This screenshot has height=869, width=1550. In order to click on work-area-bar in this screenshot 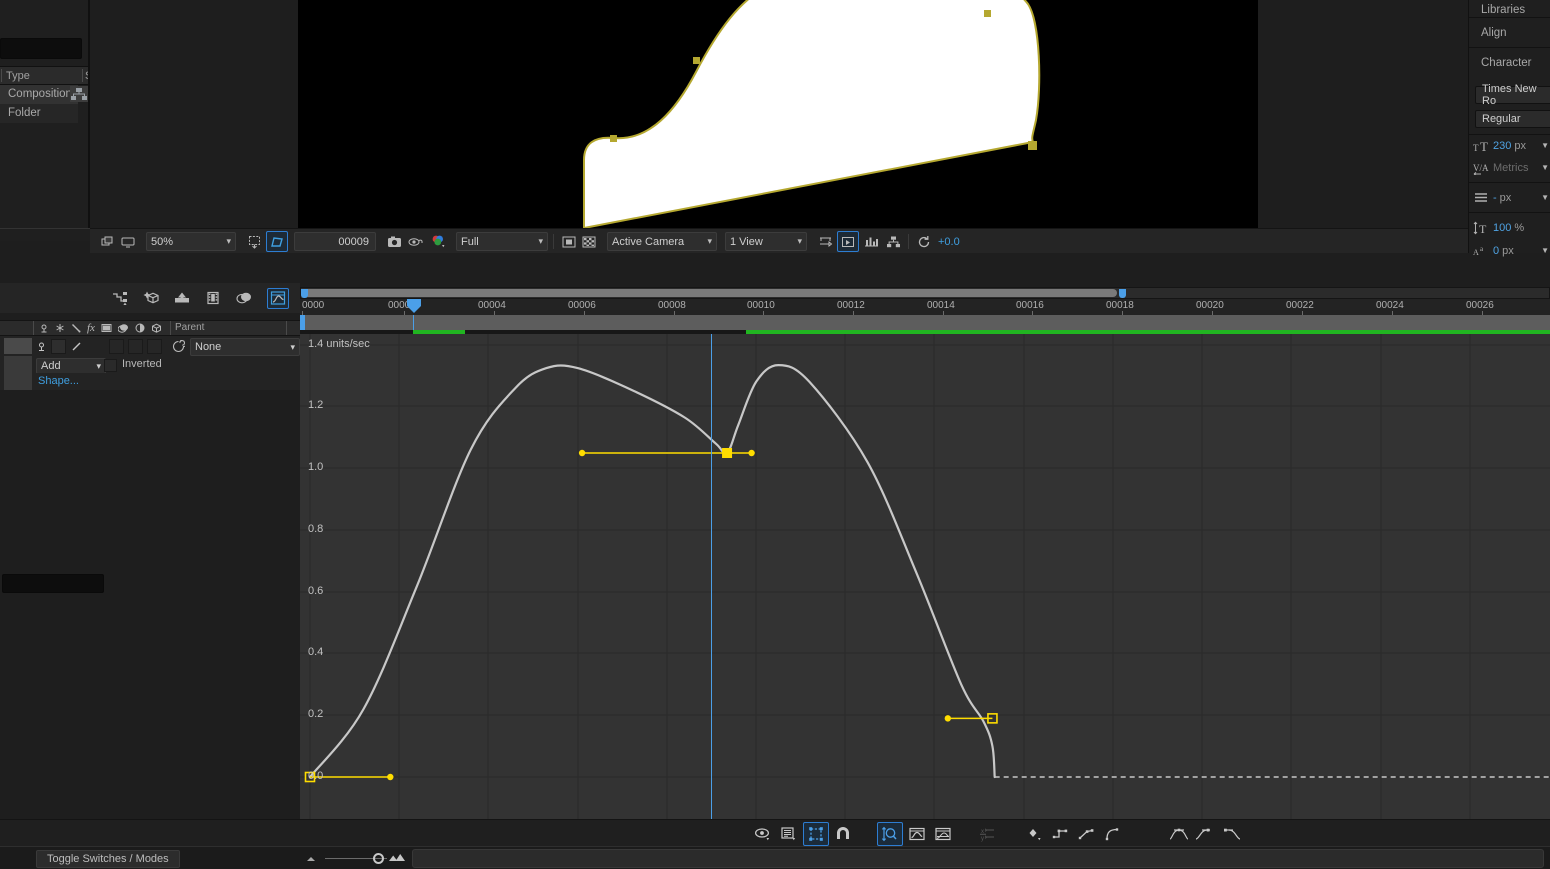, I will do `click(925, 323)`.